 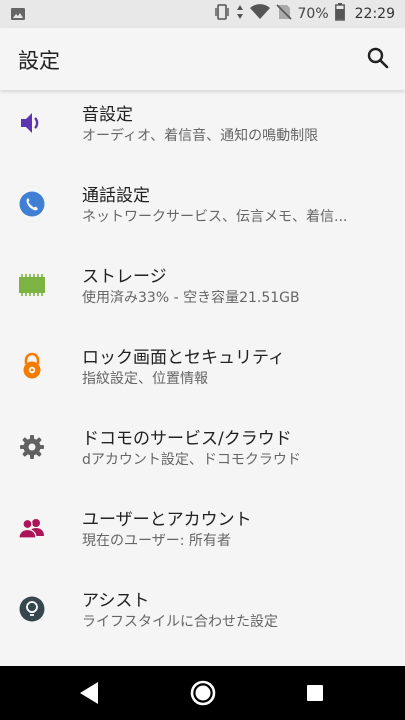 I want to click on page-title: 設定, so click(x=39, y=61).